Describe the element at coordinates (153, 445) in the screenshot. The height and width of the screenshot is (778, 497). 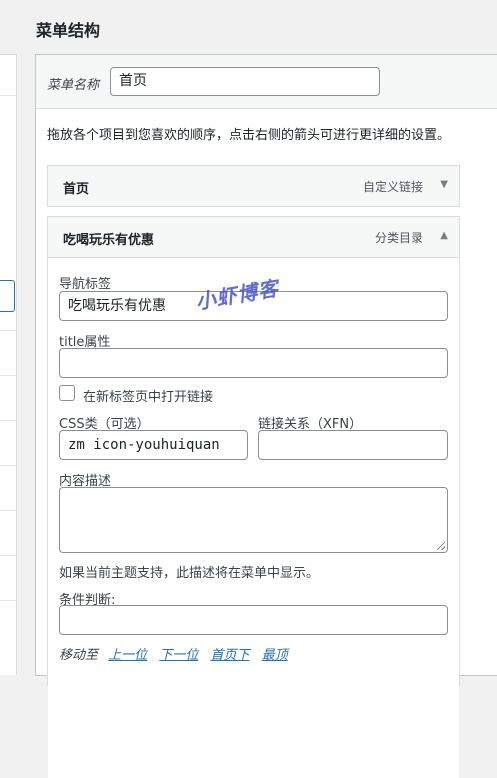
I see `css-classes-input: zm icon-youhuiquan` at that location.